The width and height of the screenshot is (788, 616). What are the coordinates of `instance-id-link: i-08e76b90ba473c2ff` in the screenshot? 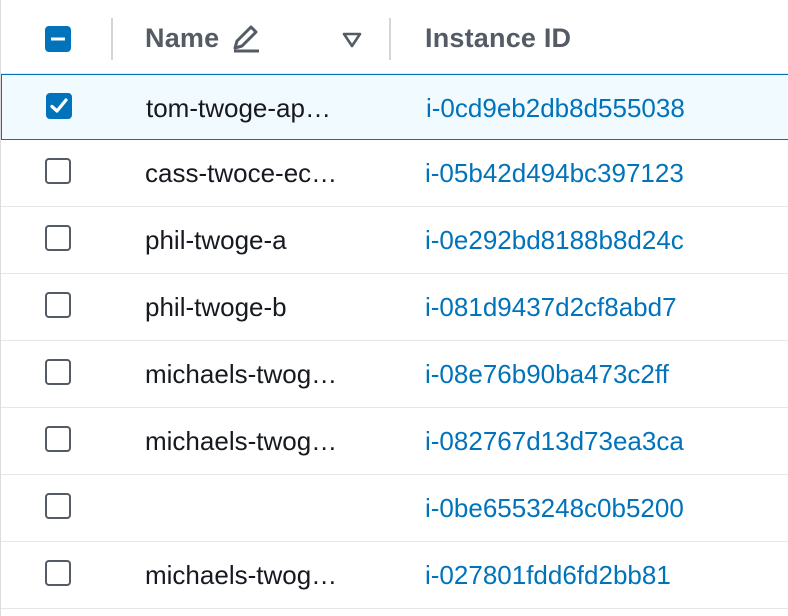 It's located at (547, 374).